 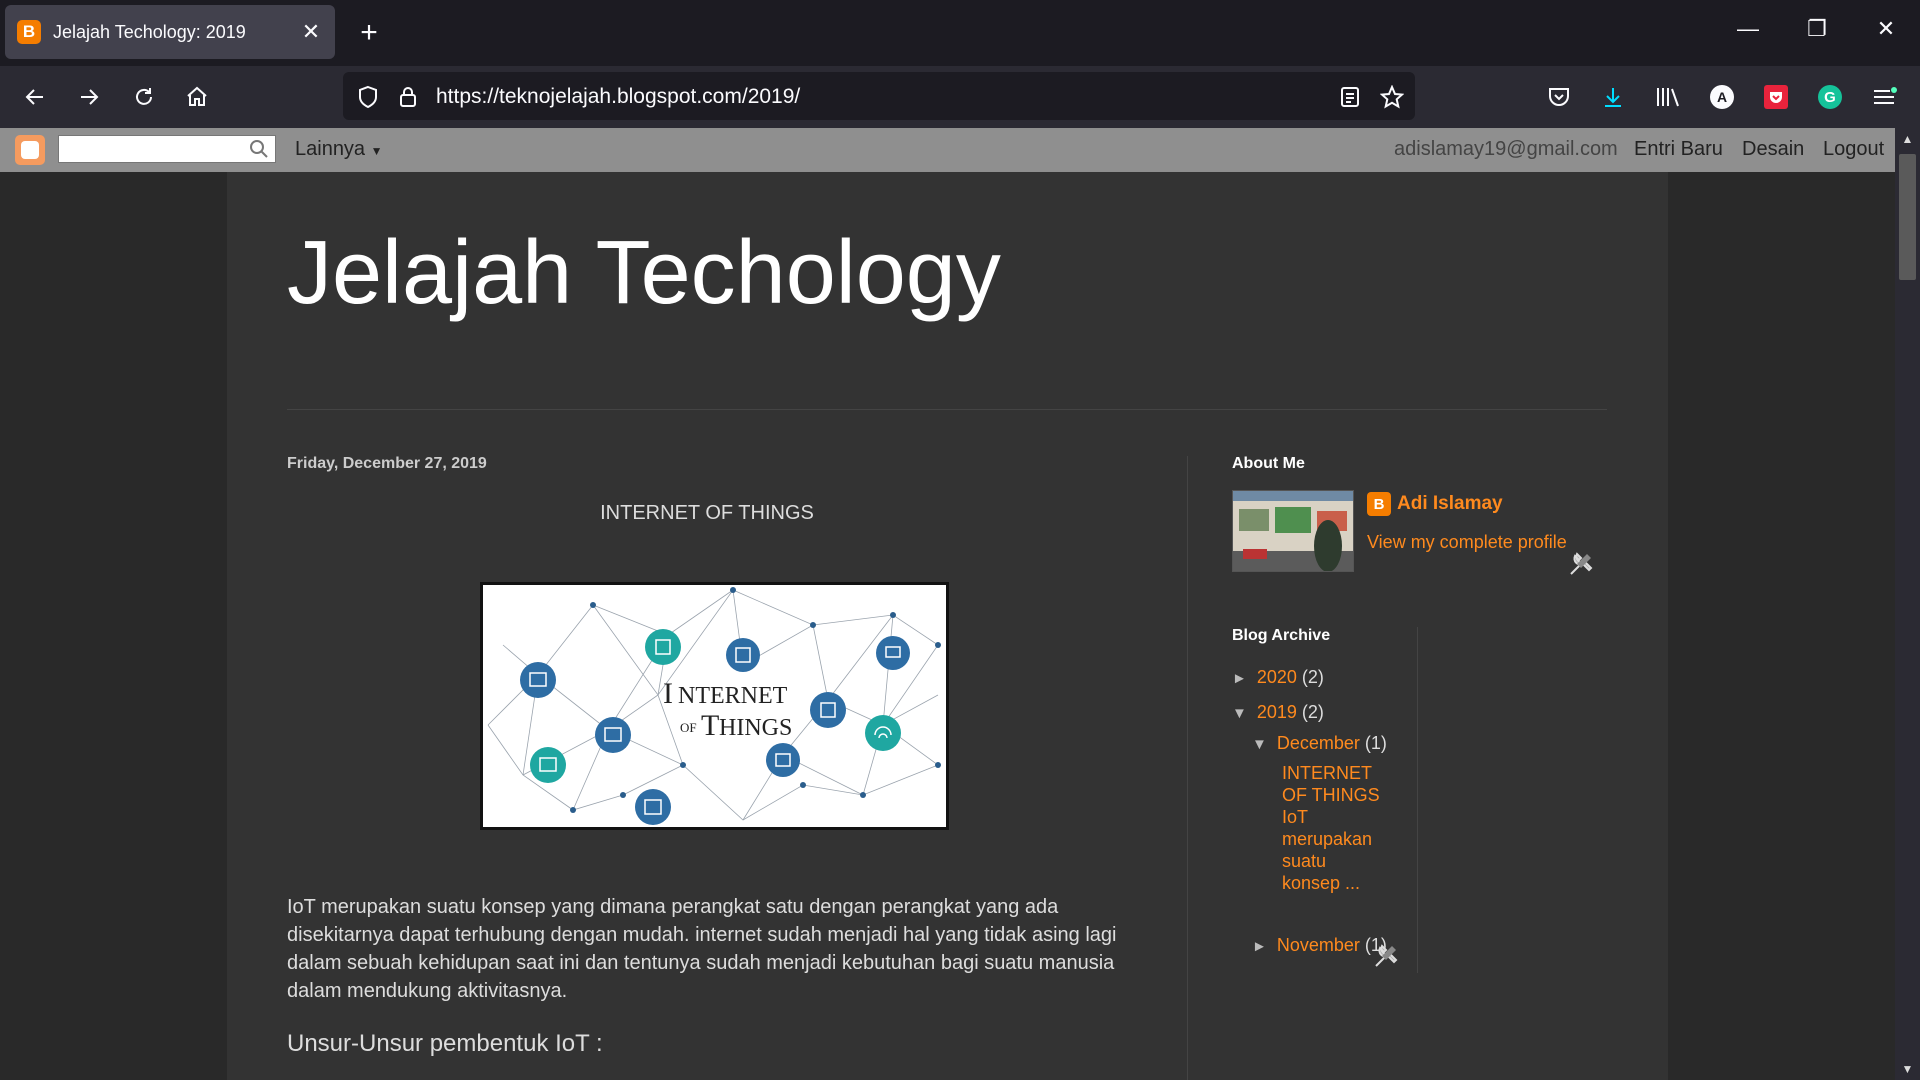 I want to click on archive-count: (1), so click(x=1375, y=743).